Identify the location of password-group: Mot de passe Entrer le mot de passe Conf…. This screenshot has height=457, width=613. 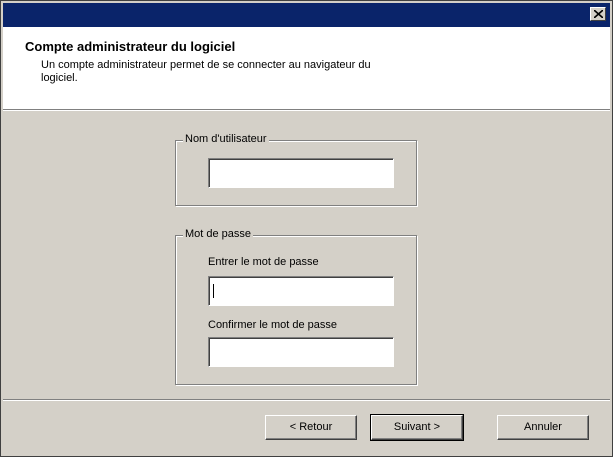
(296, 306).